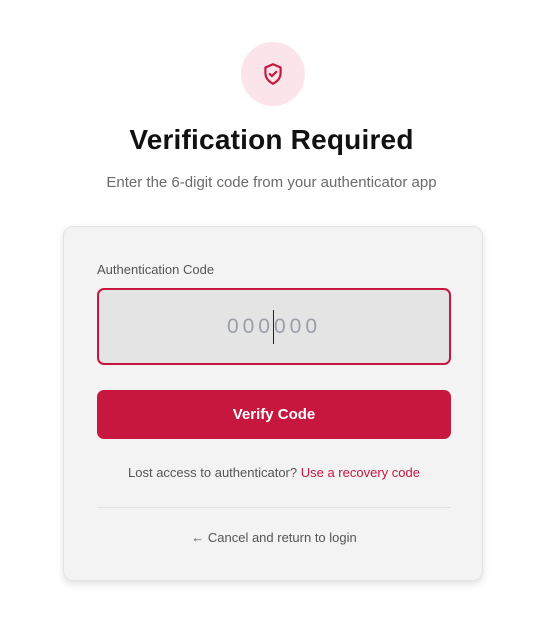 The height and width of the screenshot is (619, 543). What do you see at coordinates (214, 472) in the screenshot?
I see `recovery-prompt: Lost access to authenticator?` at bounding box center [214, 472].